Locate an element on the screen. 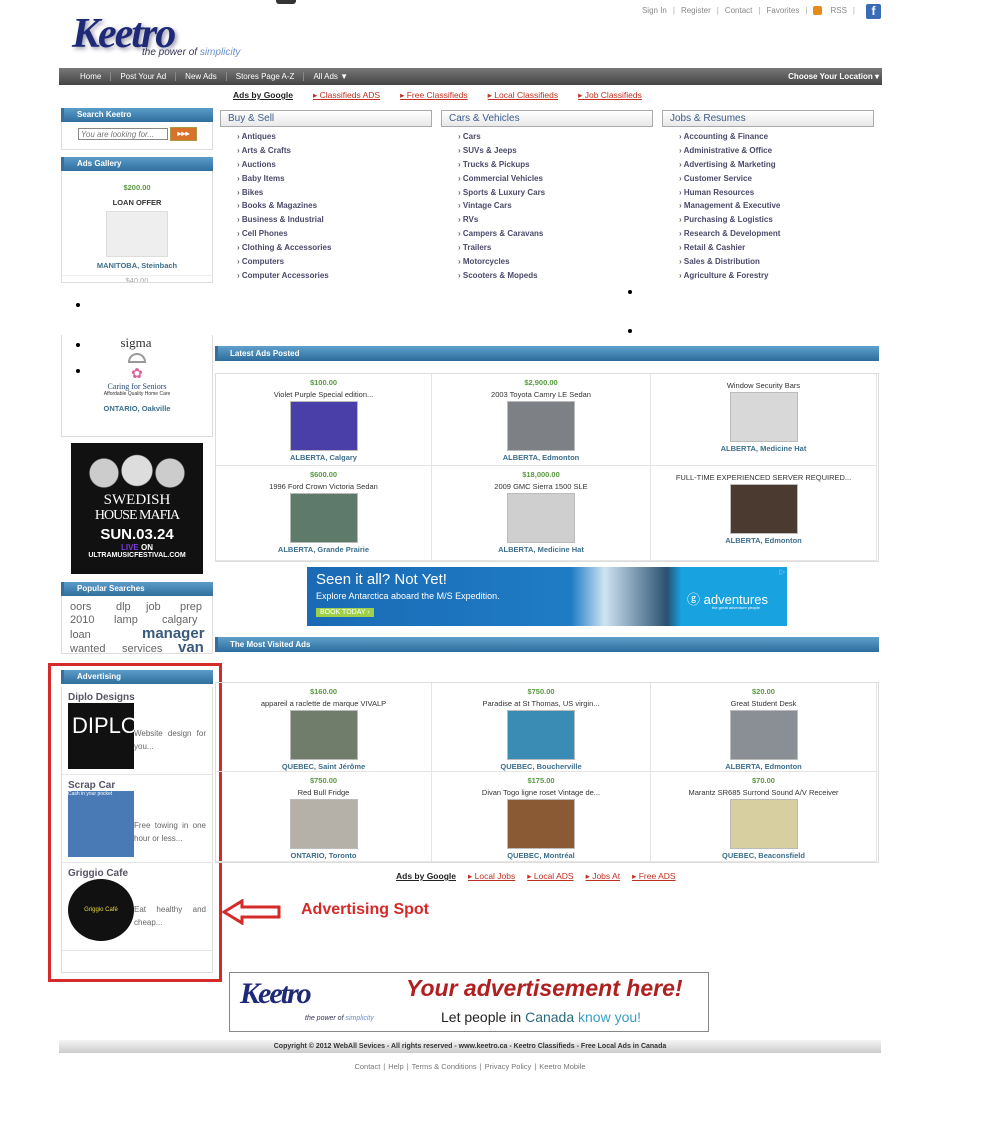 The image size is (1000, 1144). search-input is located at coordinates (123, 134).